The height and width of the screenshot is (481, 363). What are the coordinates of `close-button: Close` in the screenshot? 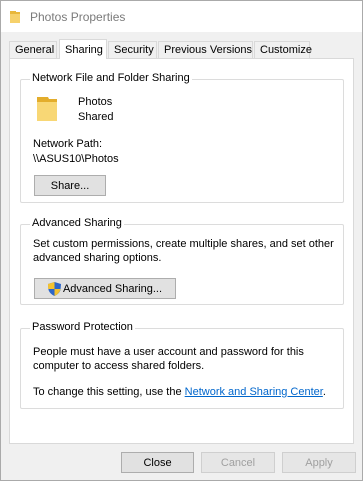 It's located at (157, 462).